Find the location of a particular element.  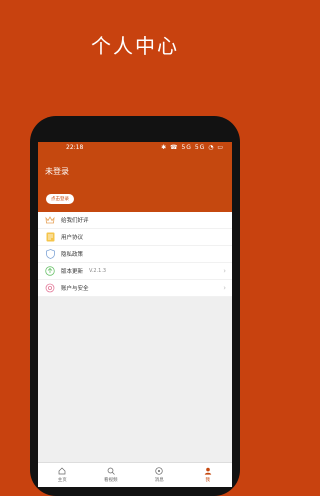

crown-icon is located at coordinates (50, 220).